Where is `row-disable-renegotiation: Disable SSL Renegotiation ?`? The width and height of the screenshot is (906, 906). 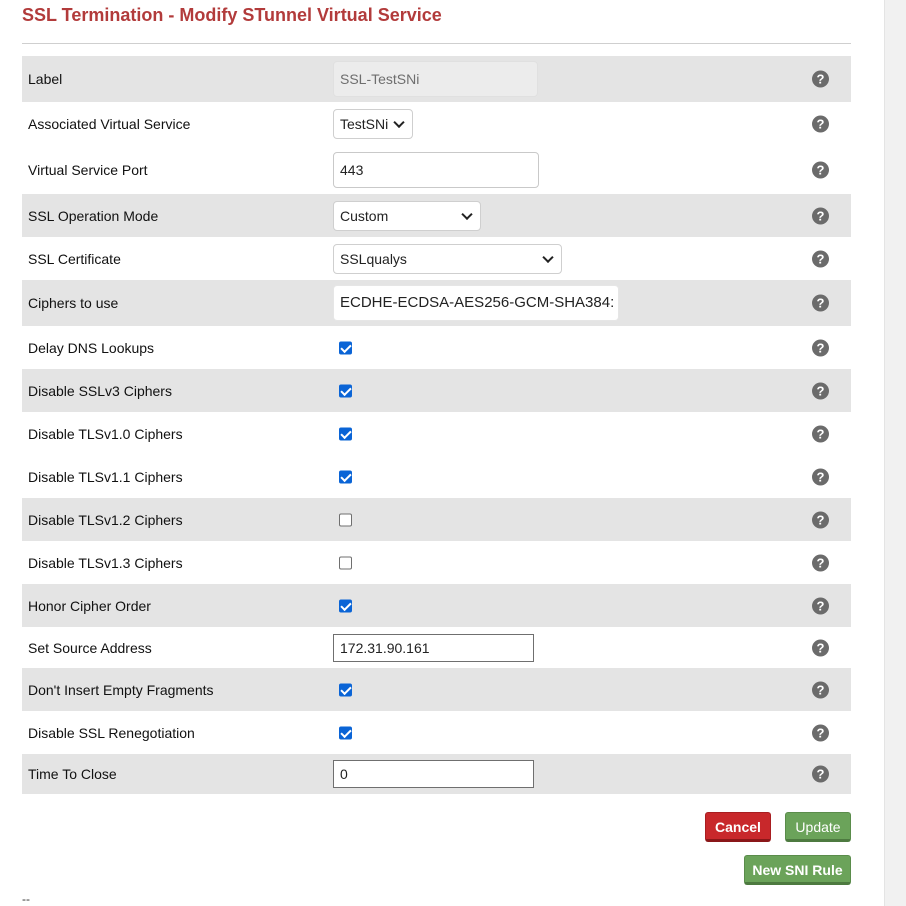
row-disable-renegotiation: Disable SSL Renegotiation ? is located at coordinates (436, 732).